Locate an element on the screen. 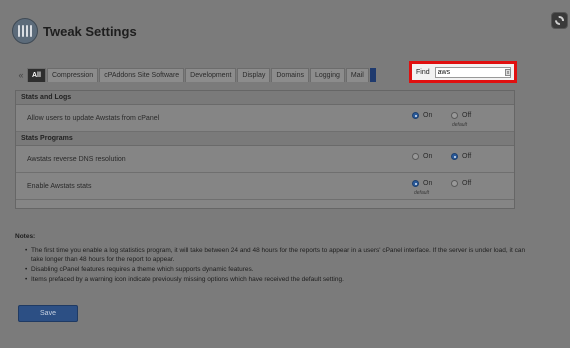 This screenshot has height=348, width=570. find-label: Find is located at coordinates (423, 72).